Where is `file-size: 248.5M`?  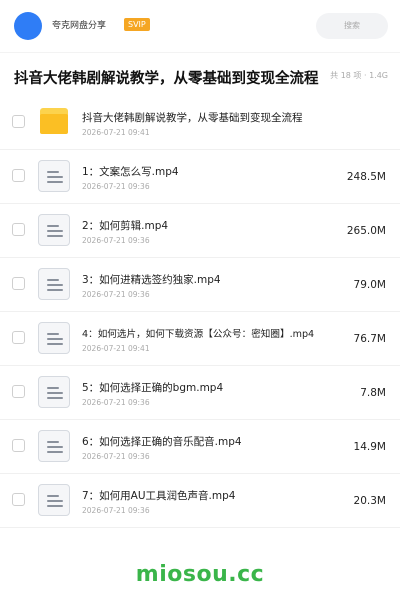
file-size: 248.5M is located at coordinates (366, 177).